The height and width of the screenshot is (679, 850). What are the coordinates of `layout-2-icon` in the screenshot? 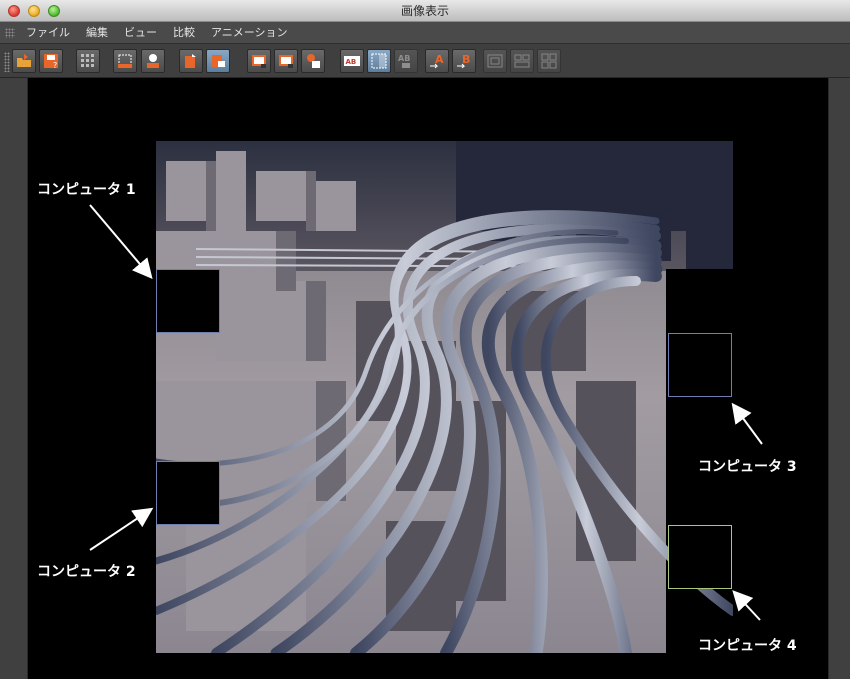 It's located at (522, 61).